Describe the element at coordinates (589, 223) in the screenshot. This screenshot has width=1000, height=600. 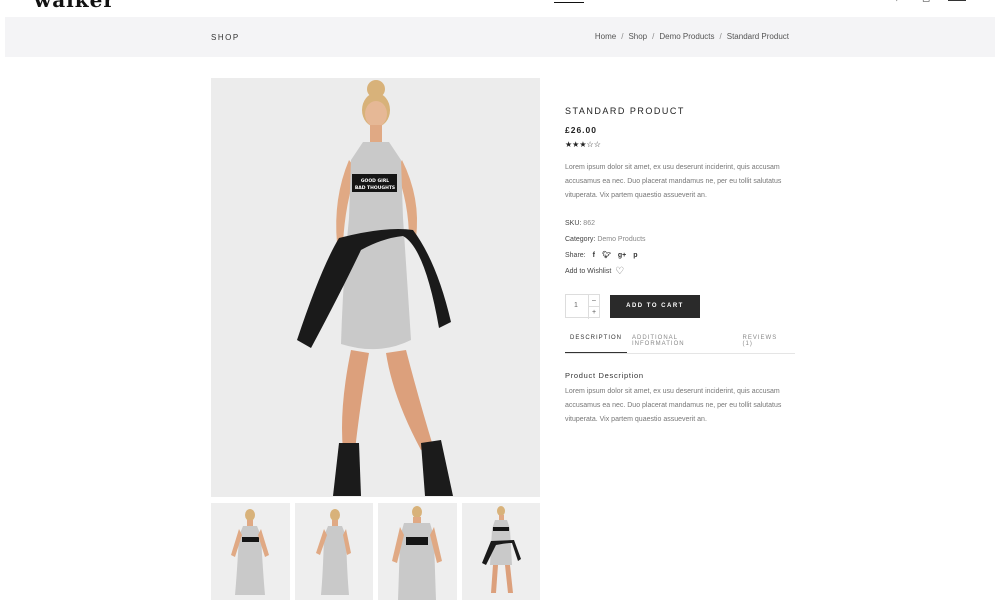
I see `sku-value: 862` at that location.